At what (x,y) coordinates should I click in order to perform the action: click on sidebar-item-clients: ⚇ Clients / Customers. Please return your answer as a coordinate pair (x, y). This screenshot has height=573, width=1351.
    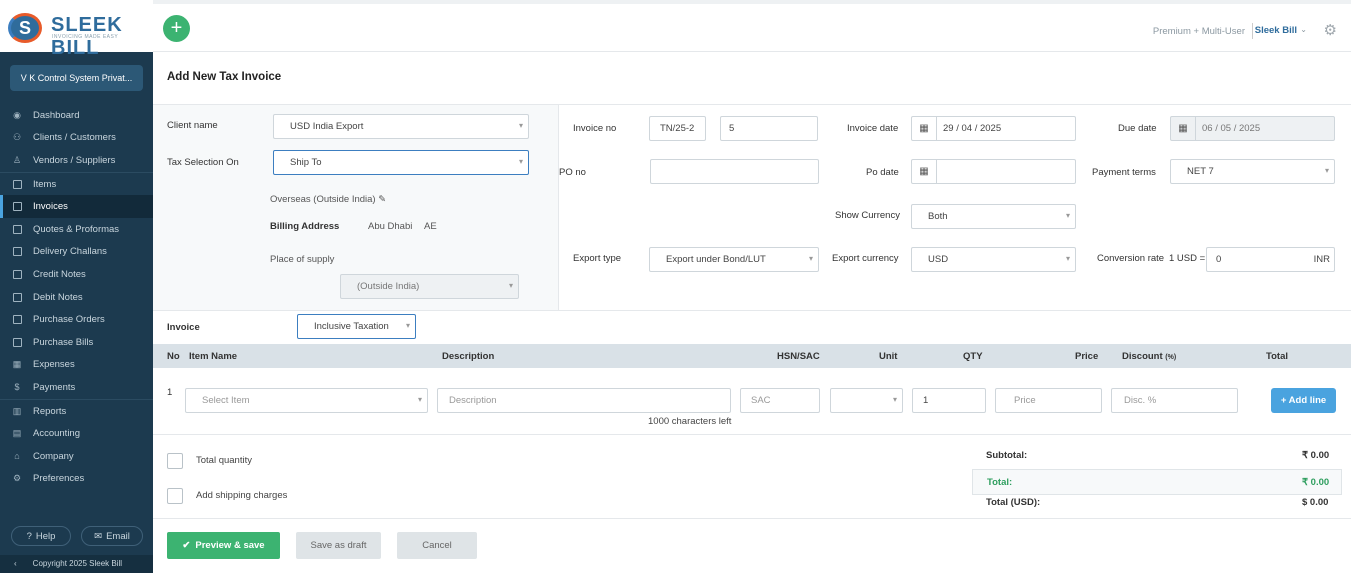
    Looking at the image, I should click on (76, 138).